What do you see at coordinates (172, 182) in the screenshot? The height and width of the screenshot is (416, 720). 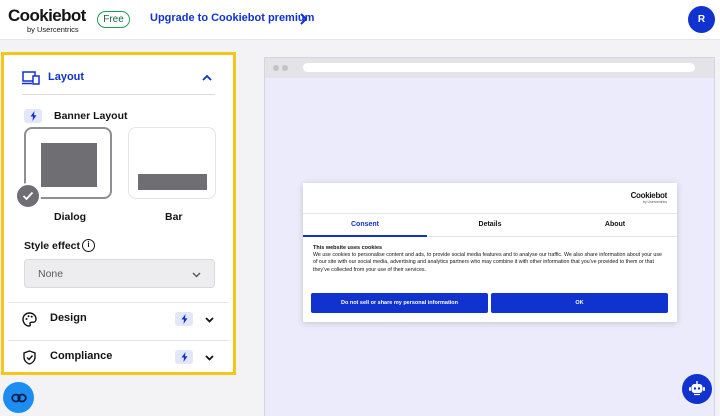 I see `bar-thumbnail` at bounding box center [172, 182].